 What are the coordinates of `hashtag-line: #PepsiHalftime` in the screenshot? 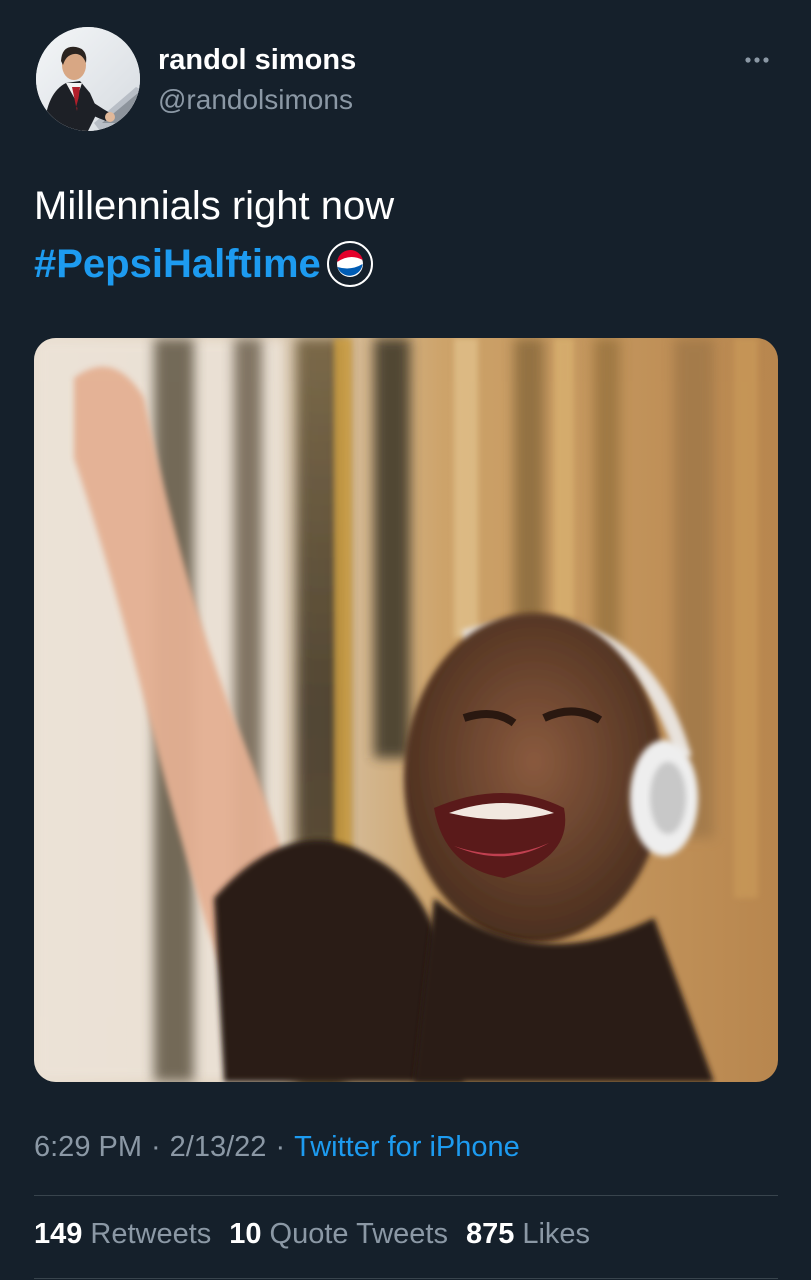 It's located at (203, 264).